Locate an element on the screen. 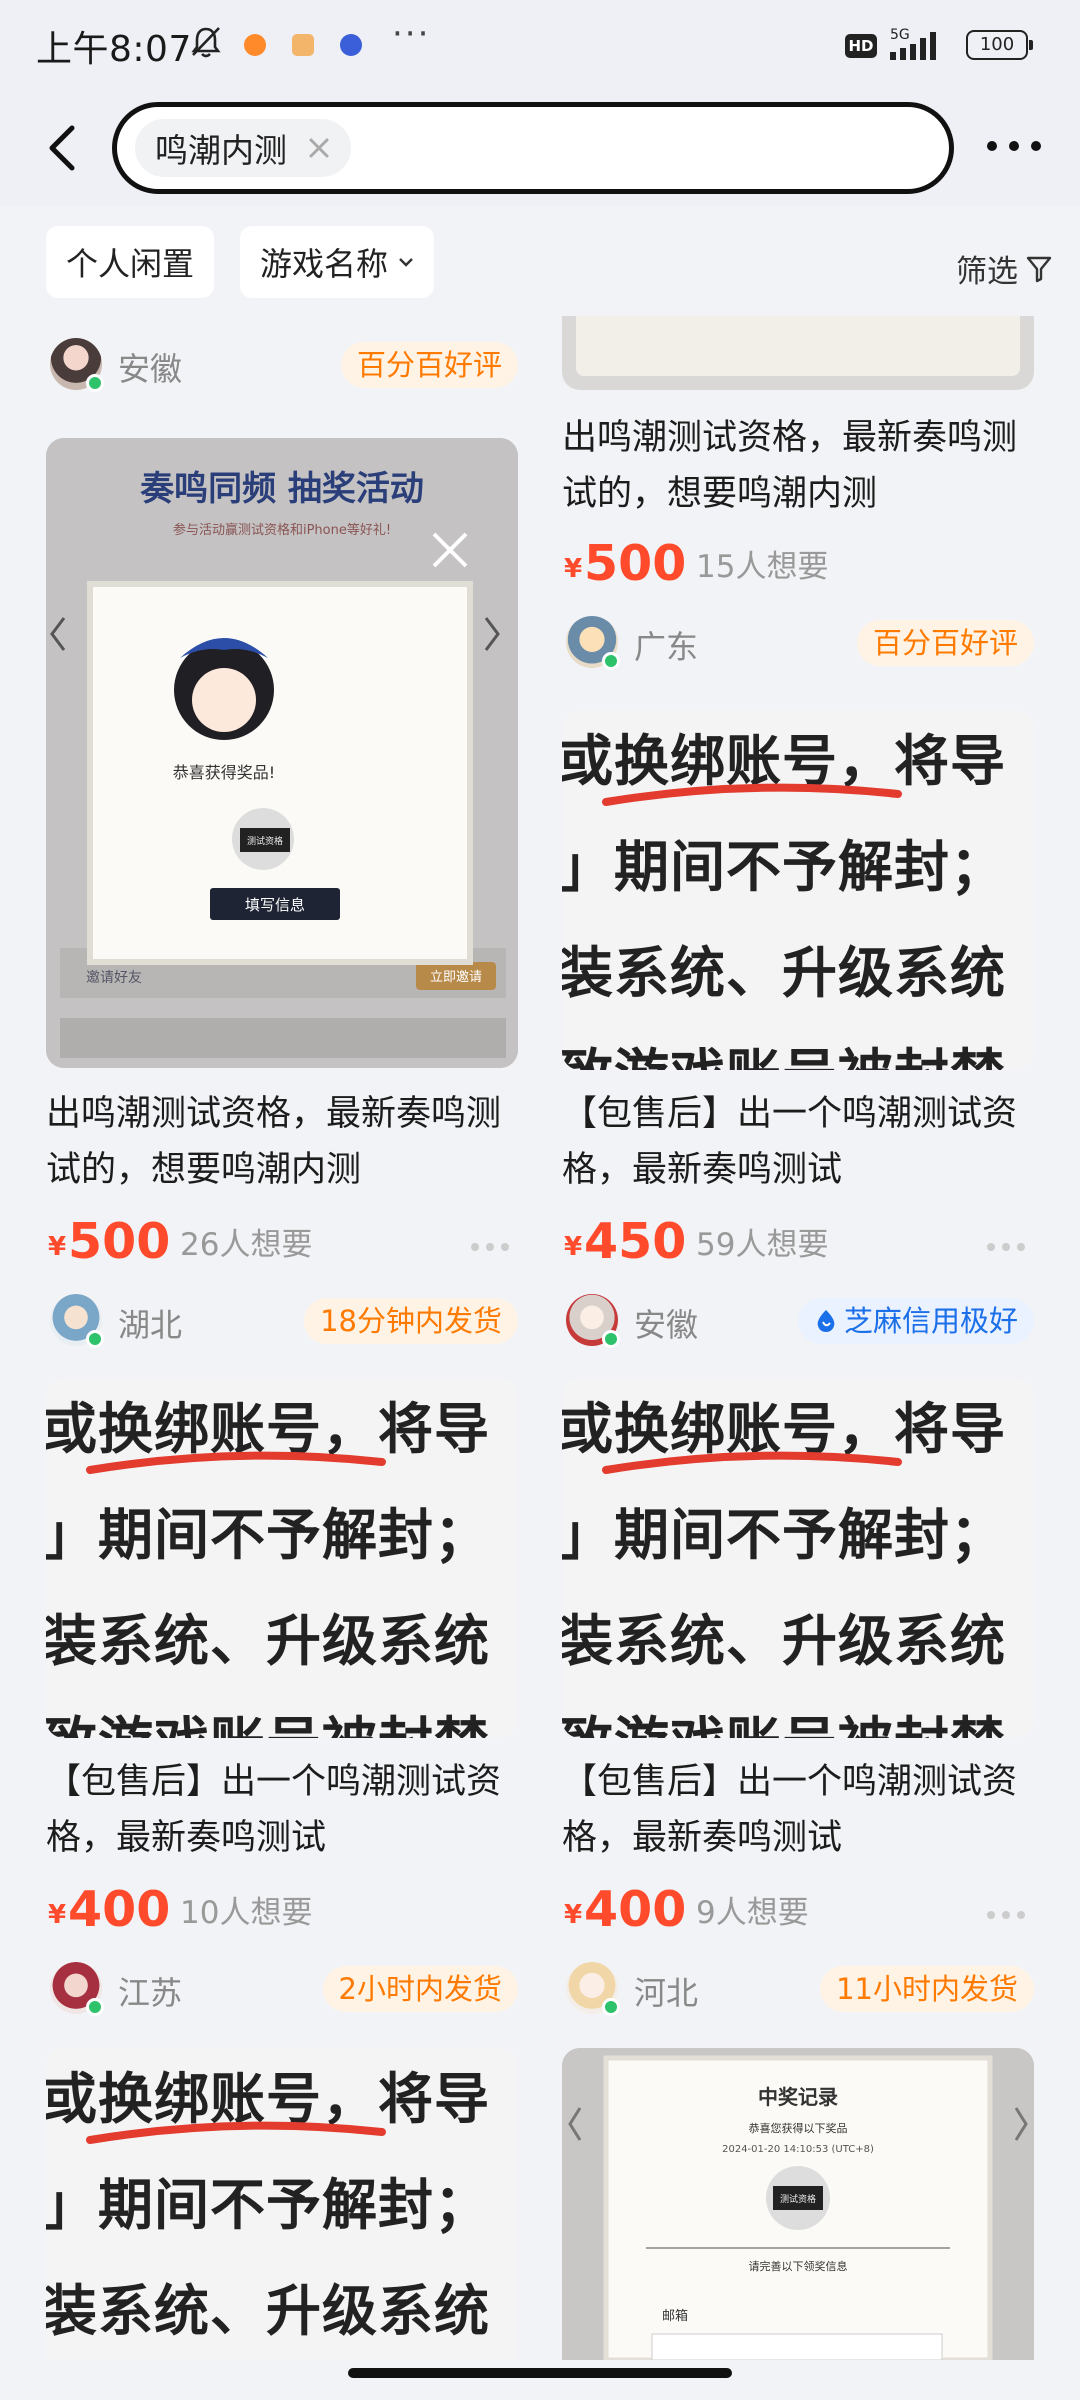 The height and width of the screenshot is (2400, 1080). price-row: ¥ 400 9人想要 is located at coordinates (798, 1908).